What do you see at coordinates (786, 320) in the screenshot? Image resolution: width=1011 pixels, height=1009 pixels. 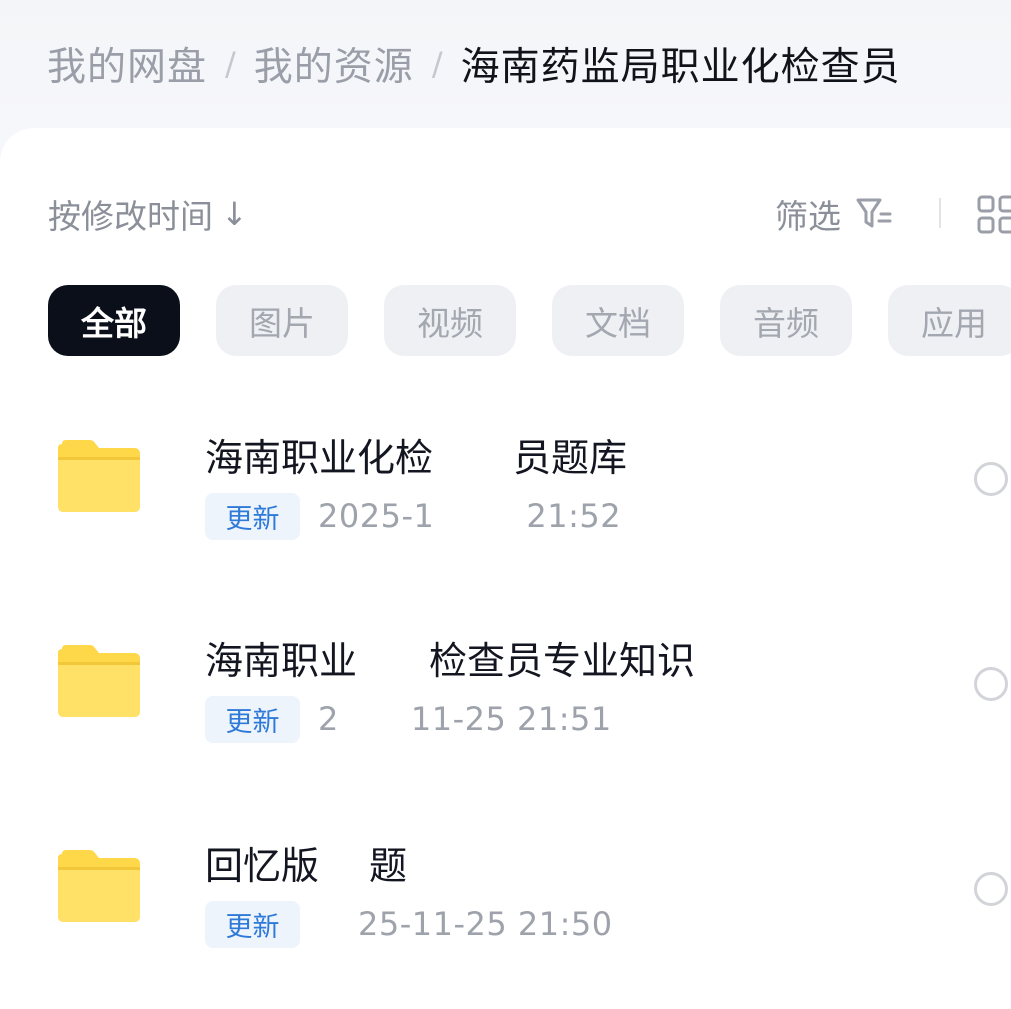 I see `tab-audio: 音频` at bounding box center [786, 320].